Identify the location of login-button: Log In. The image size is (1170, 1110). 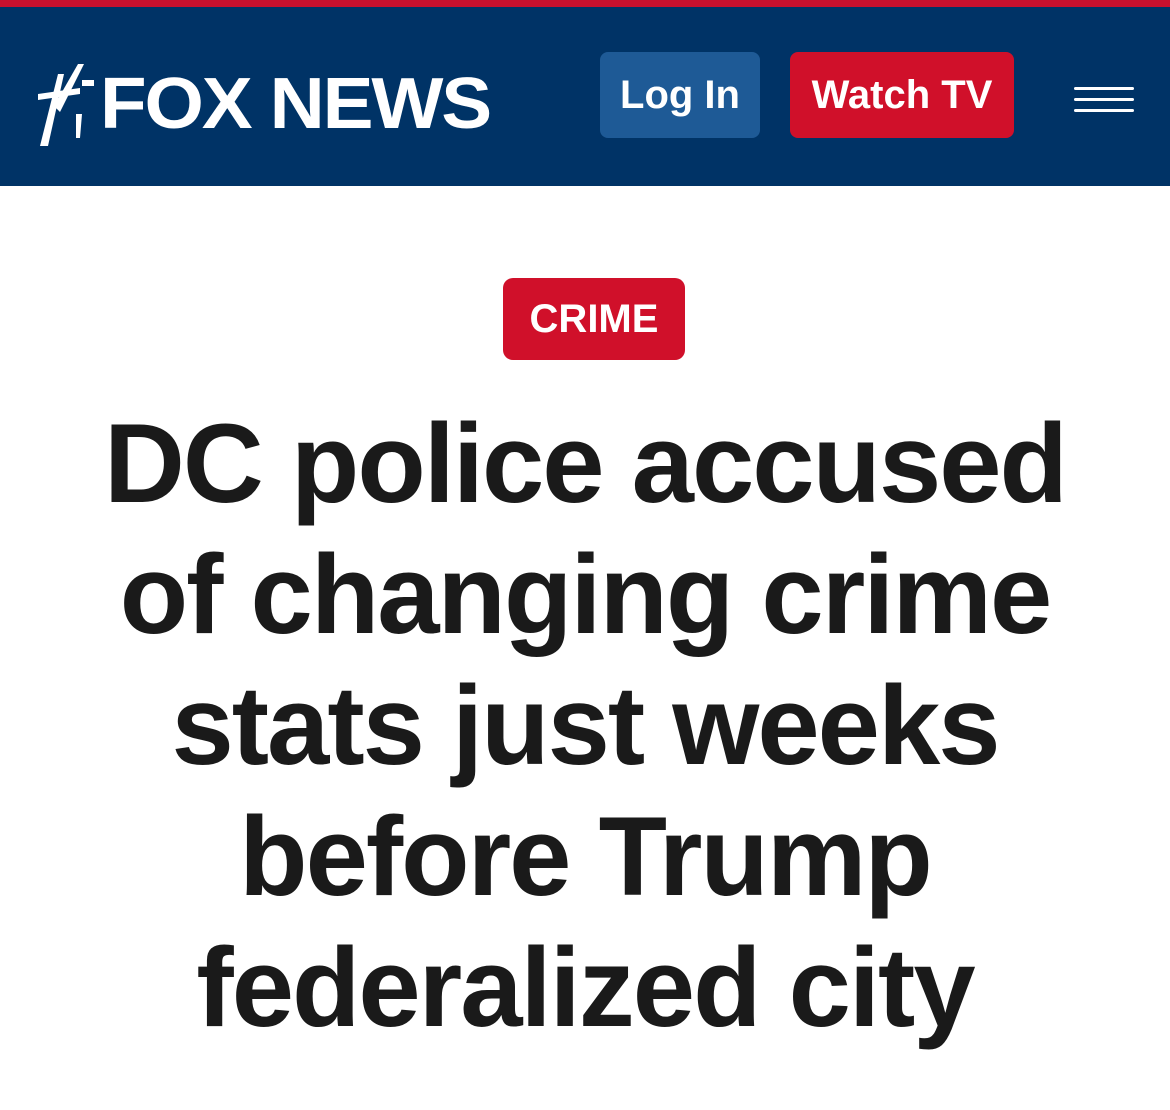
(680, 95).